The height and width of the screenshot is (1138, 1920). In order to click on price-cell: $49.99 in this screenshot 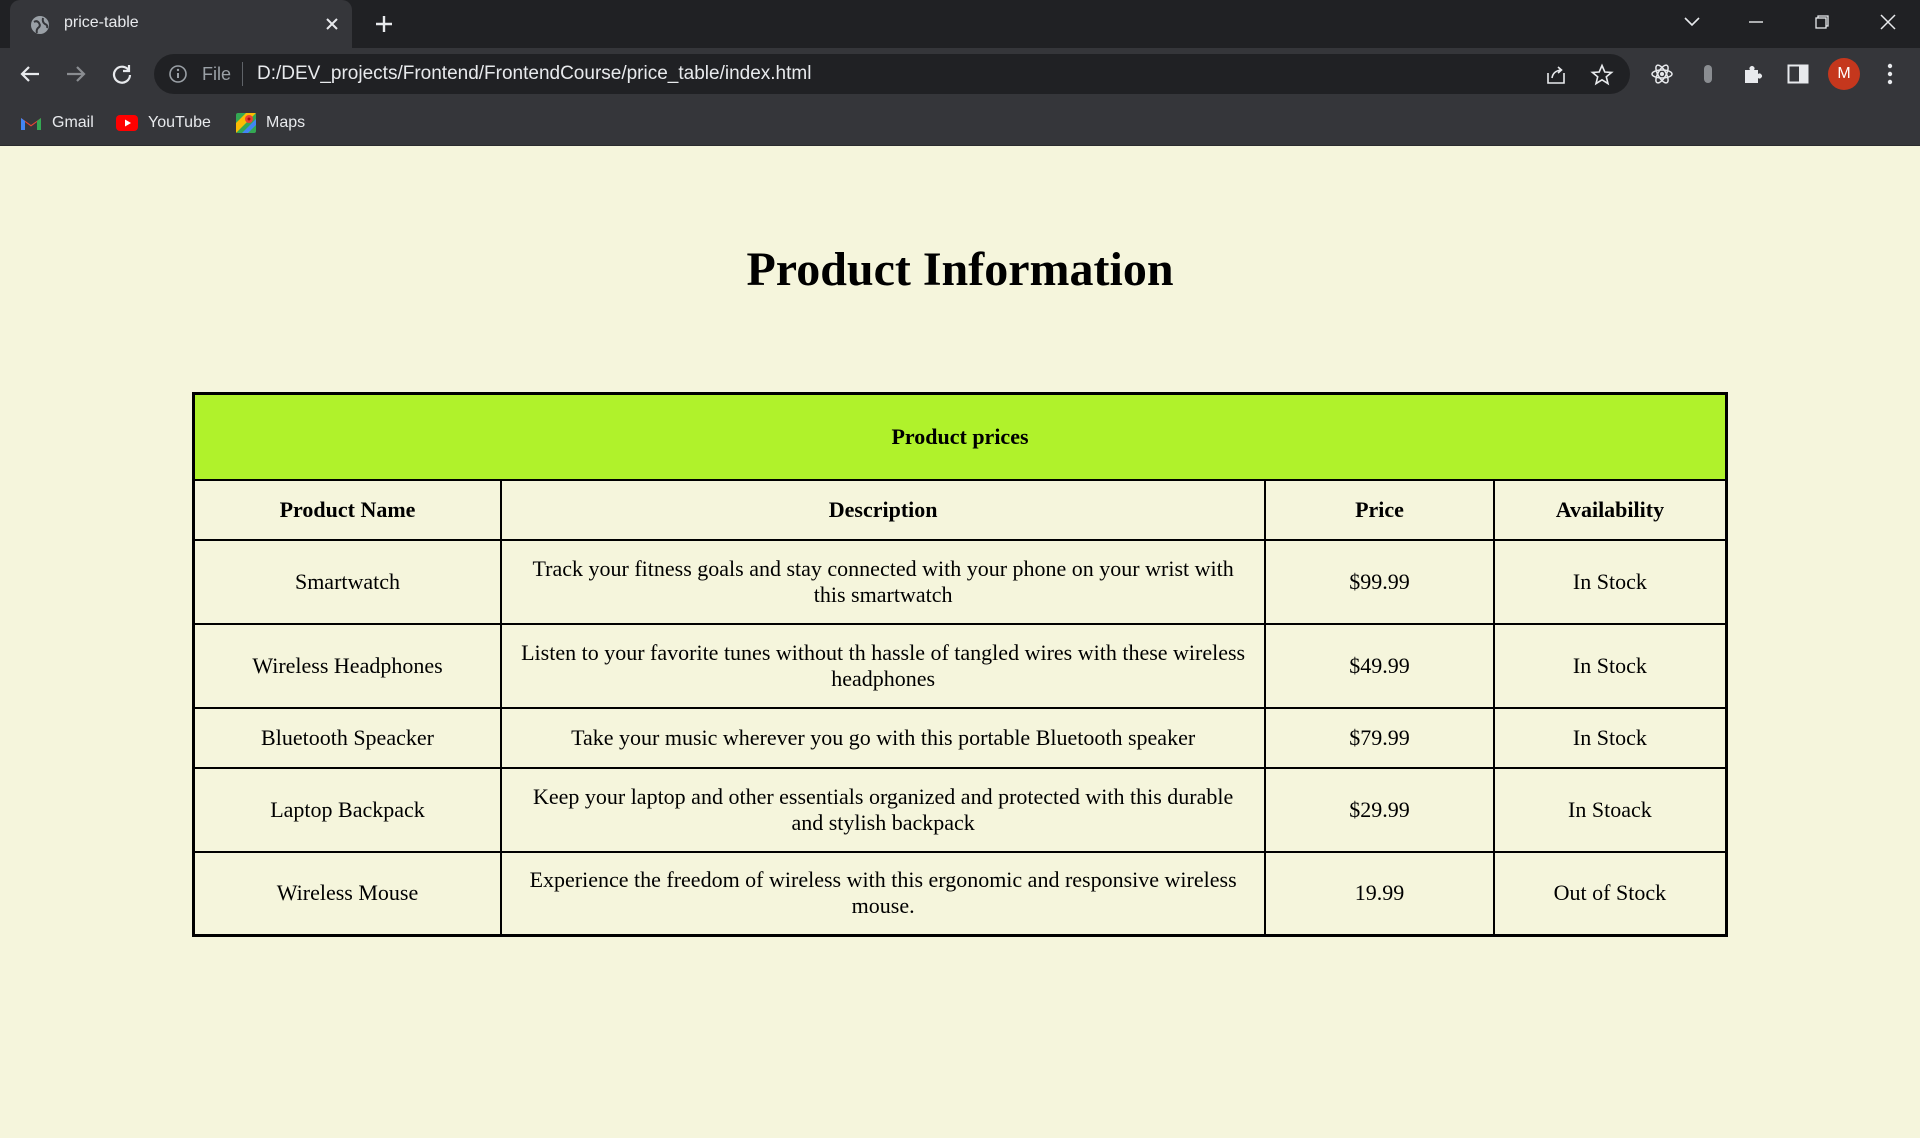, I will do `click(1379, 665)`.